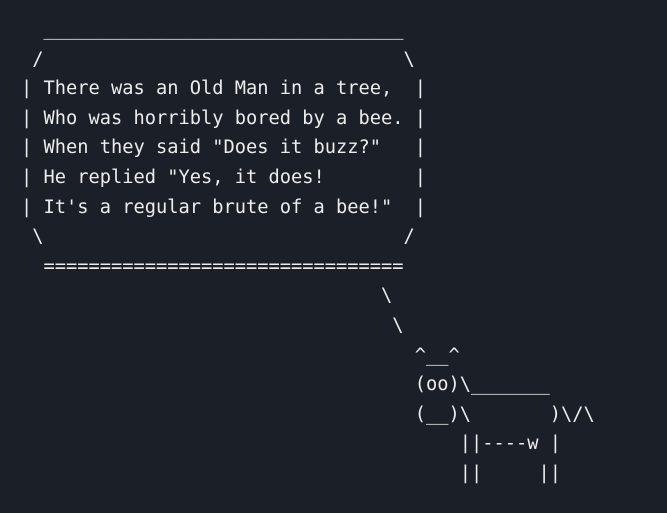 The width and height of the screenshot is (667, 513). What do you see at coordinates (291, 473) in the screenshot?
I see `cow-legs-2: || ||` at bounding box center [291, 473].